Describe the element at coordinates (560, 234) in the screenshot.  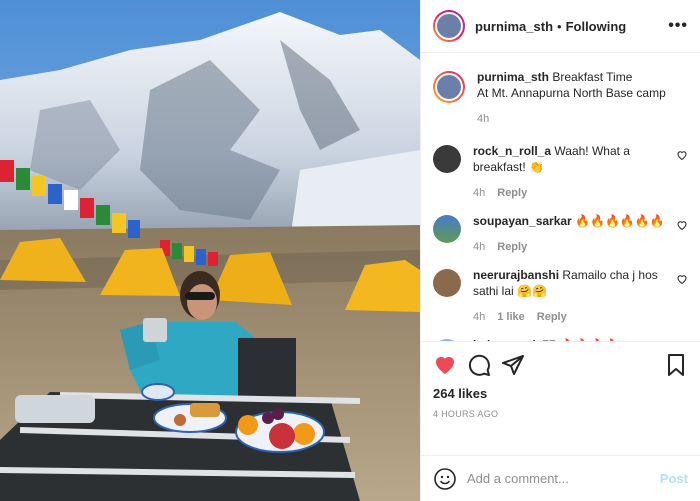
I see `comment-item: soupayan_sarkar 🔥🔥🔥🔥🔥🔥 4h Reply` at that location.